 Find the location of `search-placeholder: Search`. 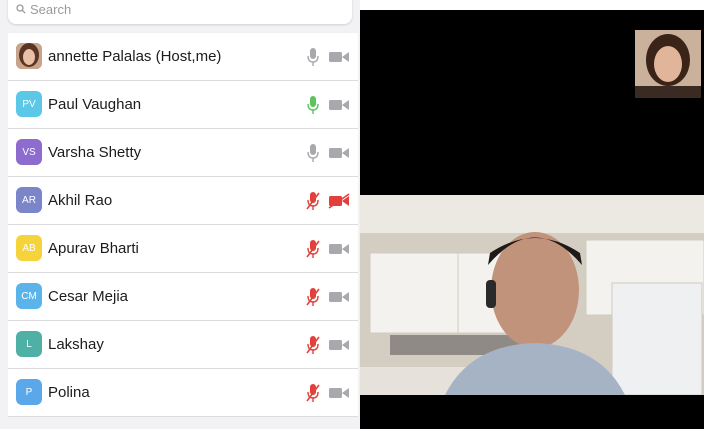

search-placeholder: Search is located at coordinates (51, 9).